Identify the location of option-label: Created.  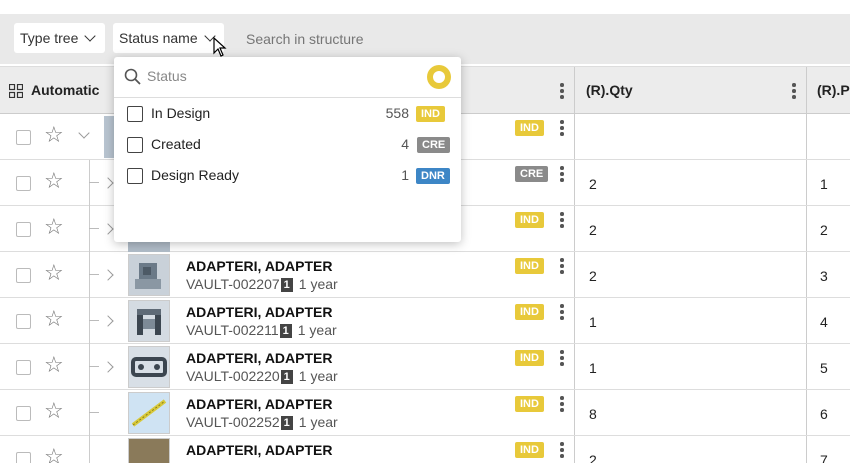
(176, 144).